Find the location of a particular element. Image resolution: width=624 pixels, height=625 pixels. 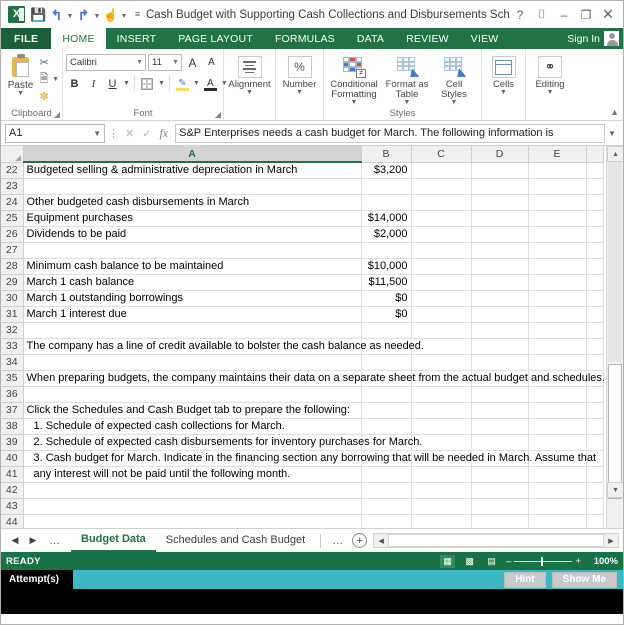

row-header: 24 is located at coordinates (12, 202).